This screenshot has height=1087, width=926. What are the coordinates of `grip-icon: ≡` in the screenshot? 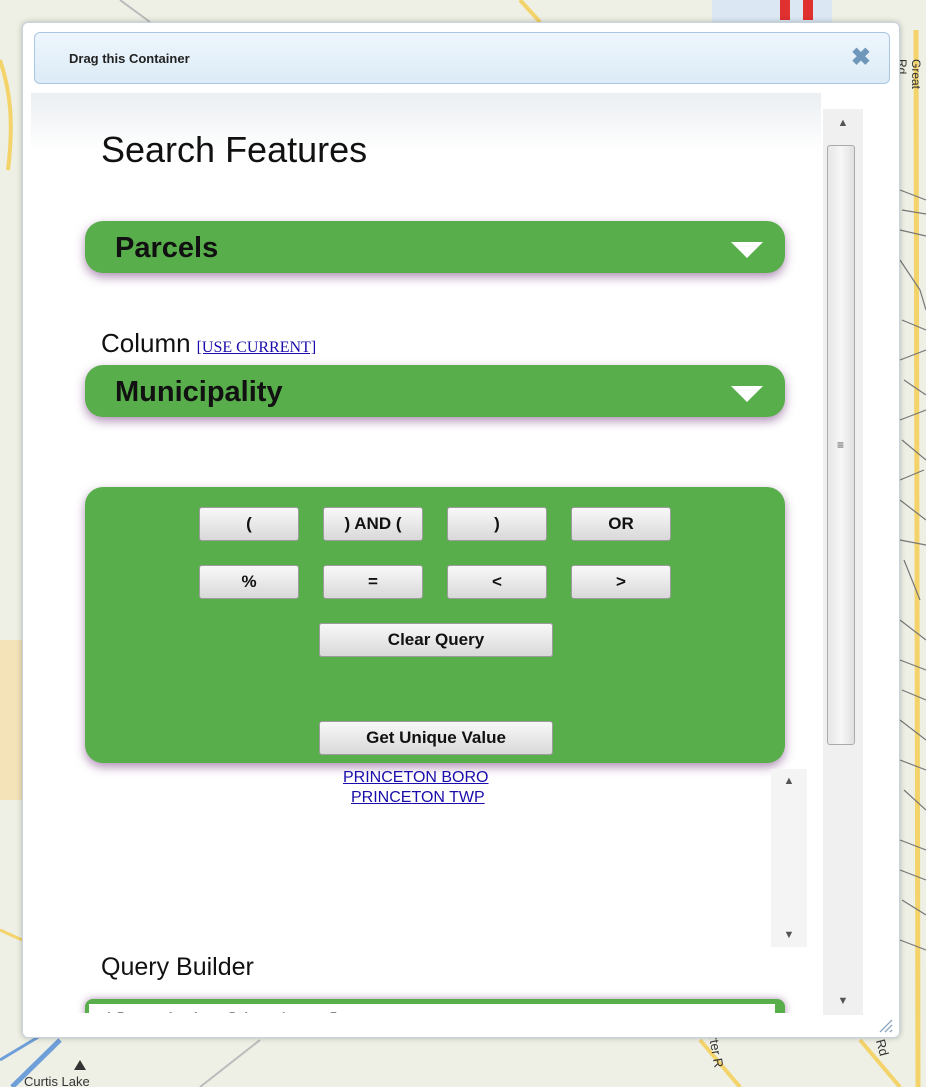 It's located at (841, 445).